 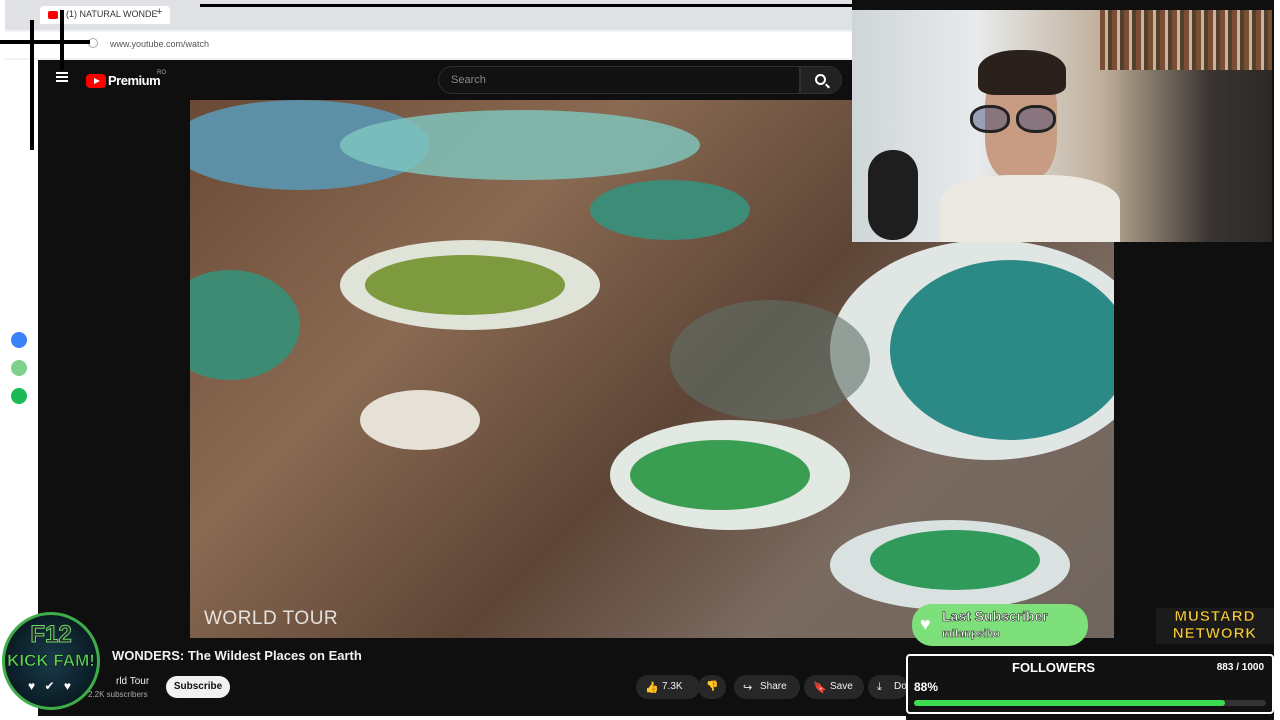 What do you see at coordinates (900, 686) in the screenshot?
I see `download-label: Do` at bounding box center [900, 686].